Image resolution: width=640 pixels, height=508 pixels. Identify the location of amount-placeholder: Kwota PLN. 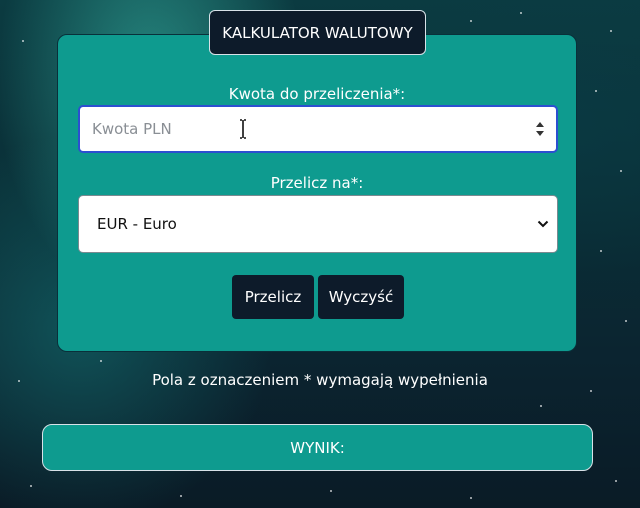
(132, 129).